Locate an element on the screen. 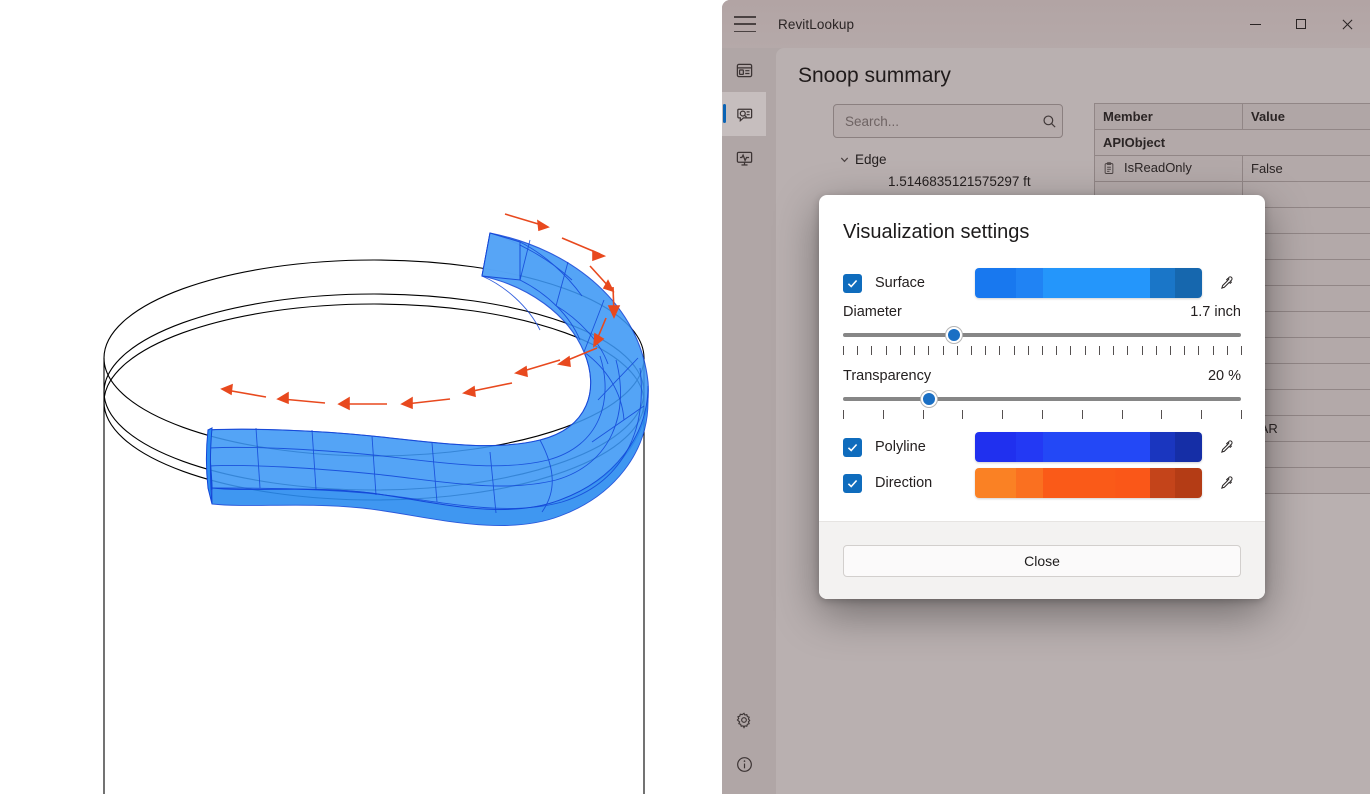 The image size is (1370, 794). direction-label: Direction is located at coordinates (904, 483).